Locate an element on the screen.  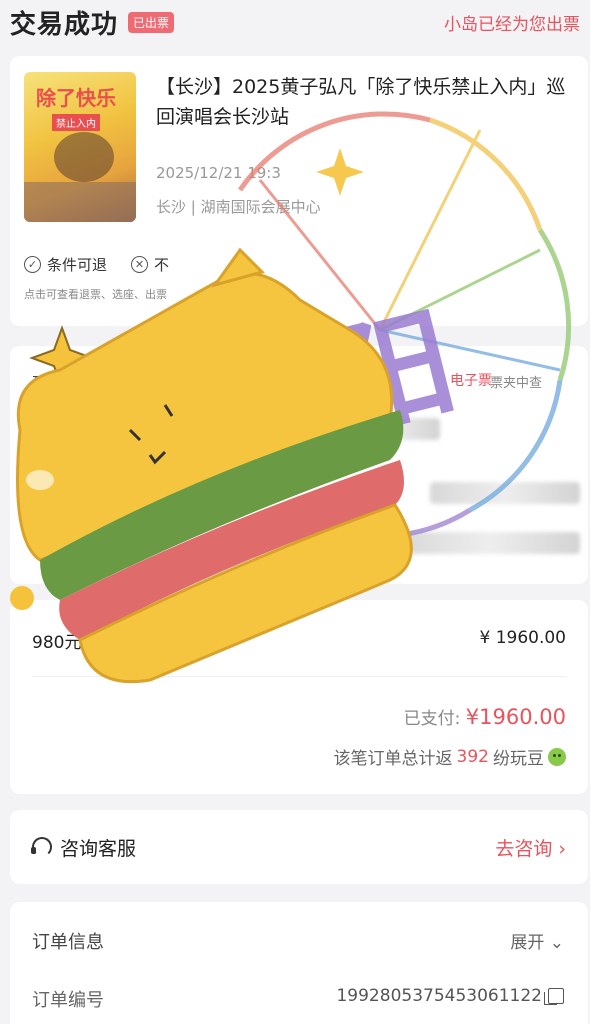
ticket-issued-note: 小岛已经为您出票 is located at coordinates (512, 24).